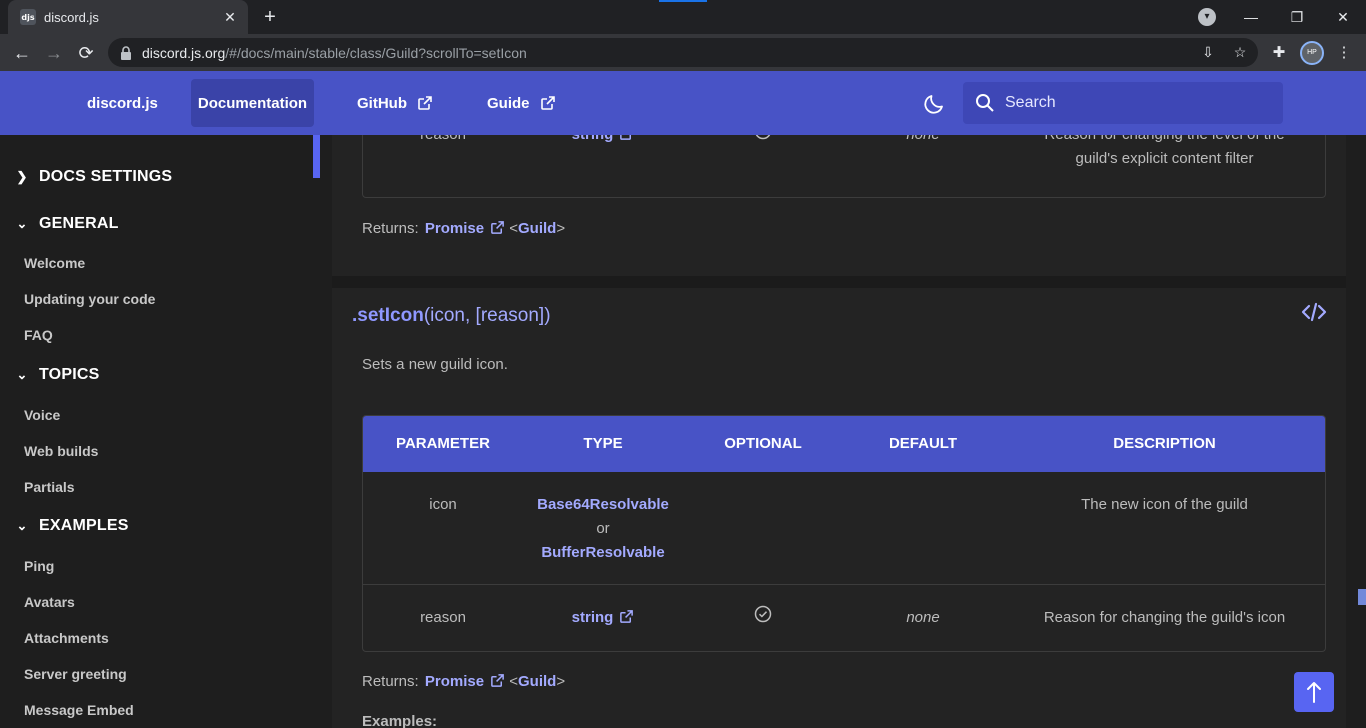 The image size is (1366, 728). I want to click on search-input, so click(1135, 103).